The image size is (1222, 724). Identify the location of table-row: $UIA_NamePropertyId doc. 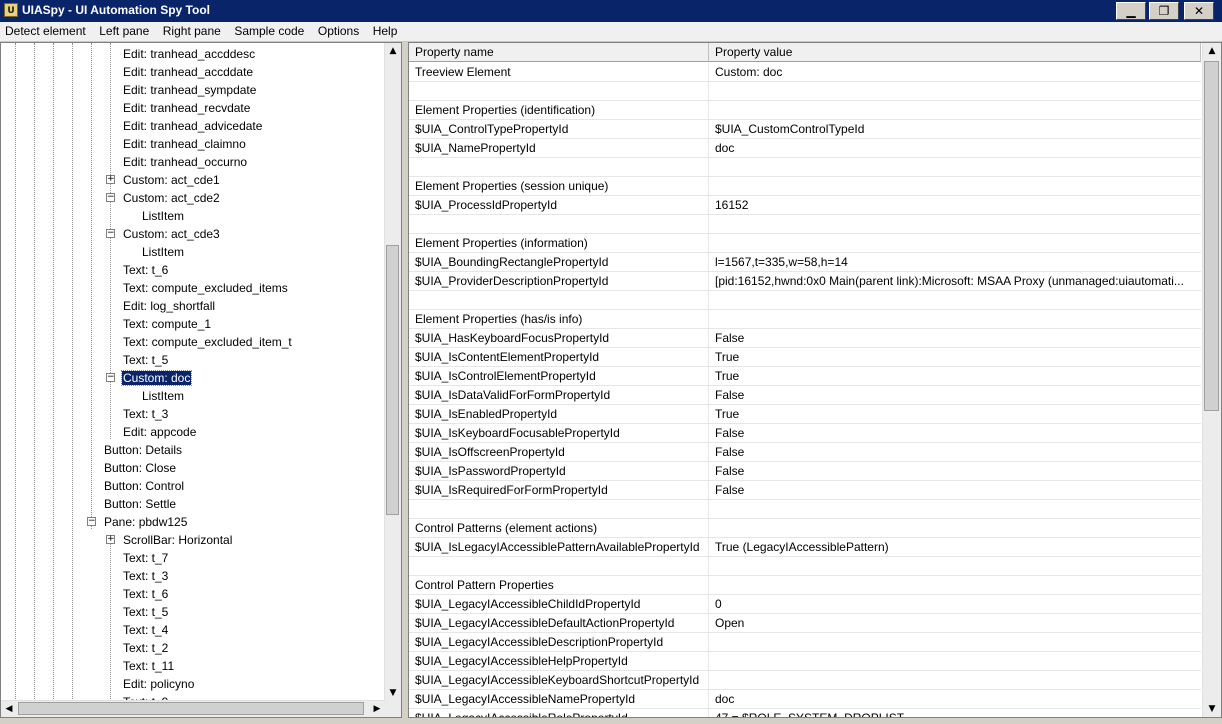
(805, 148).